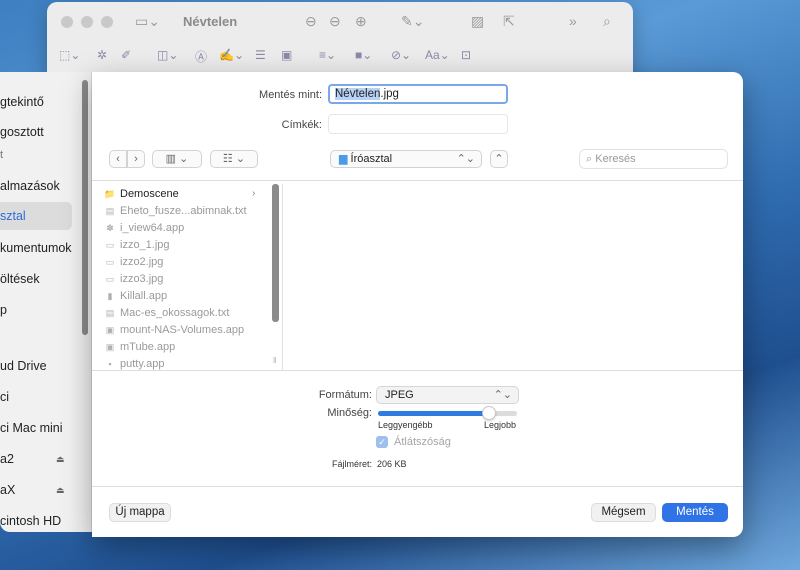  I want to click on minimize-window-button, so click(87, 22).